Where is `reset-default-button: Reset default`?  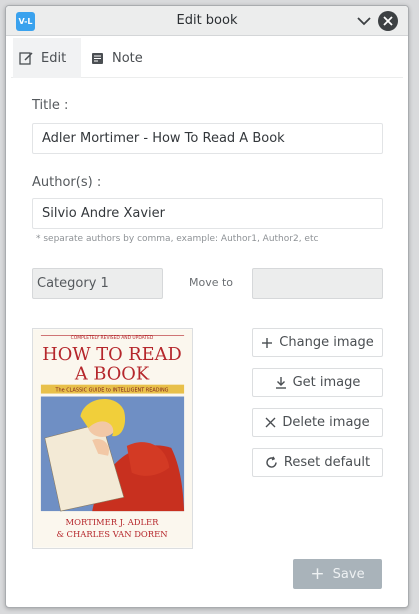
reset-default-button: Reset default is located at coordinates (317, 462).